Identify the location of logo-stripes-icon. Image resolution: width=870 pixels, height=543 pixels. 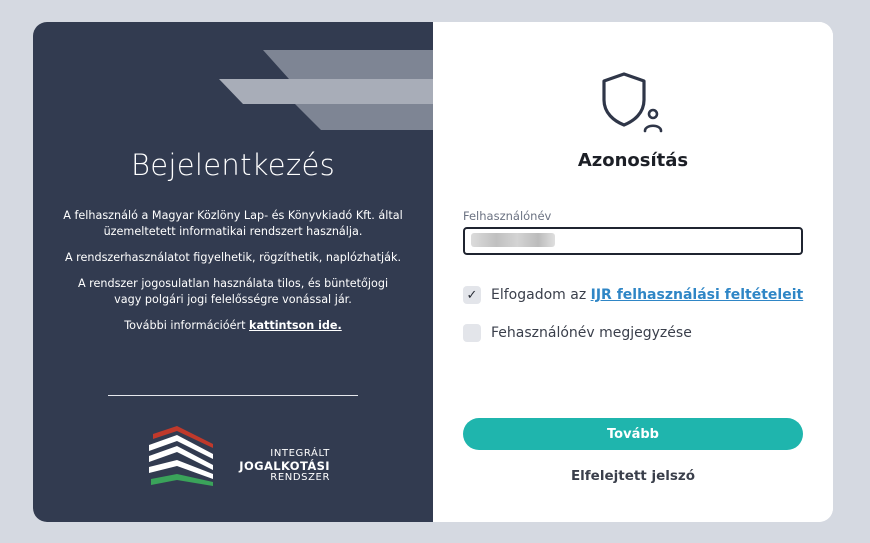
(181, 456).